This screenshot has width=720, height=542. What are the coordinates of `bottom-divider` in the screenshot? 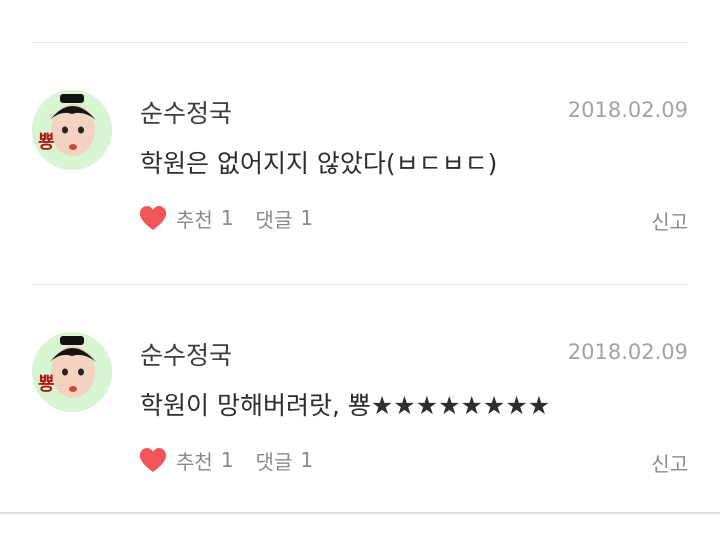 It's located at (360, 513).